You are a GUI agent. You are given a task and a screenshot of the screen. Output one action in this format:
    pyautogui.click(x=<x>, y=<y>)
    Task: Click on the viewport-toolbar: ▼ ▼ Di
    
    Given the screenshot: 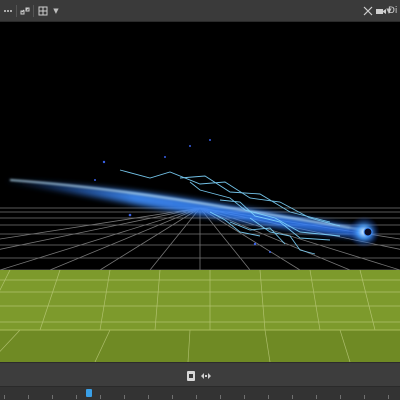 What is the action you would take?
    pyautogui.click(x=200, y=11)
    